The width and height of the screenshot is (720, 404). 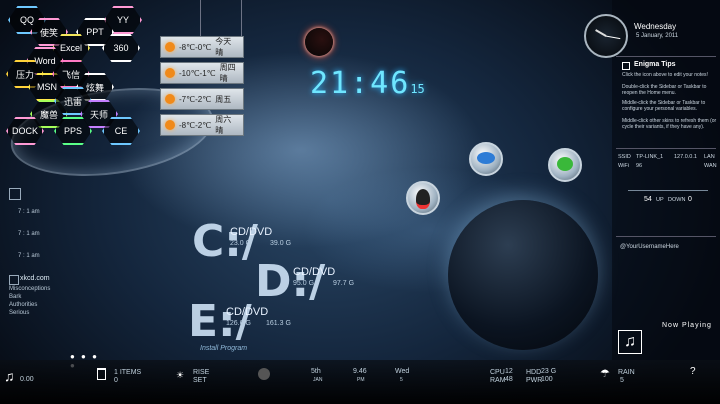 What do you see at coordinates (693, 371) in the screenshot?
I see `help-icon: ?` at bounding box center [693, 371].